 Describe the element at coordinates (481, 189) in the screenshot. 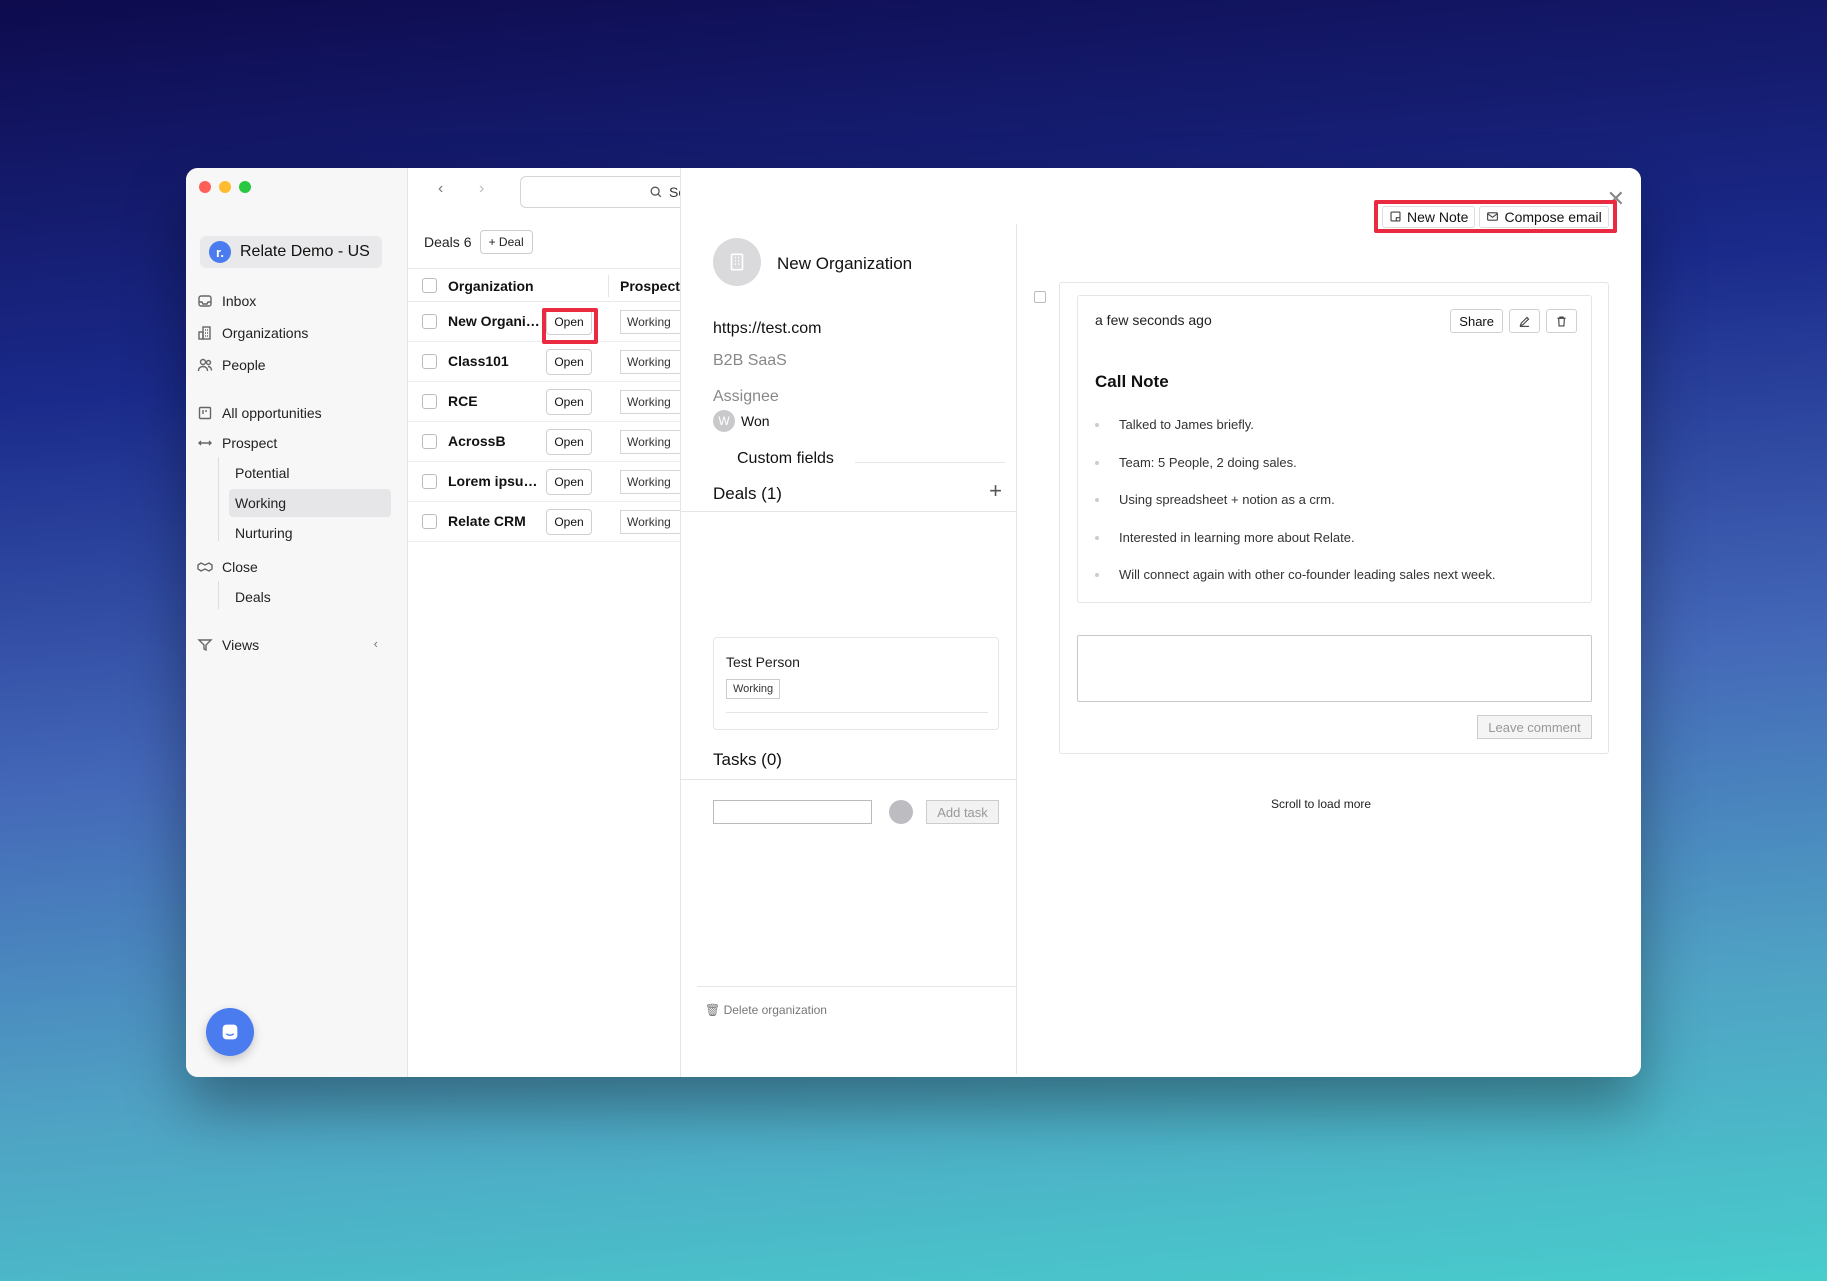

I see `forward-arrow-icon: ›` at that location.